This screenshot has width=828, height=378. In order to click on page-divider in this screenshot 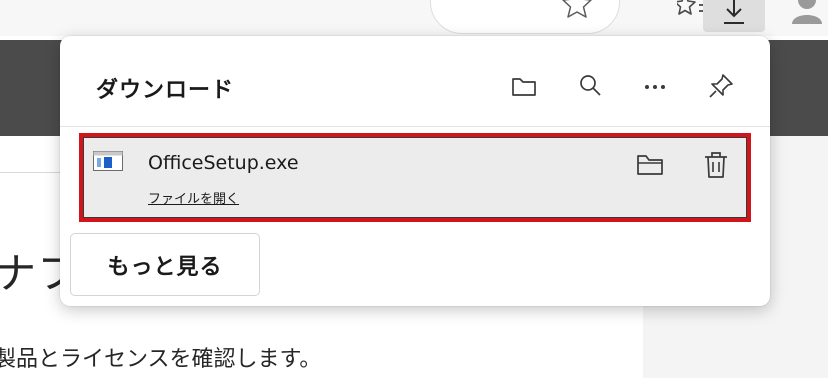, I will do `click(30, 172)`.